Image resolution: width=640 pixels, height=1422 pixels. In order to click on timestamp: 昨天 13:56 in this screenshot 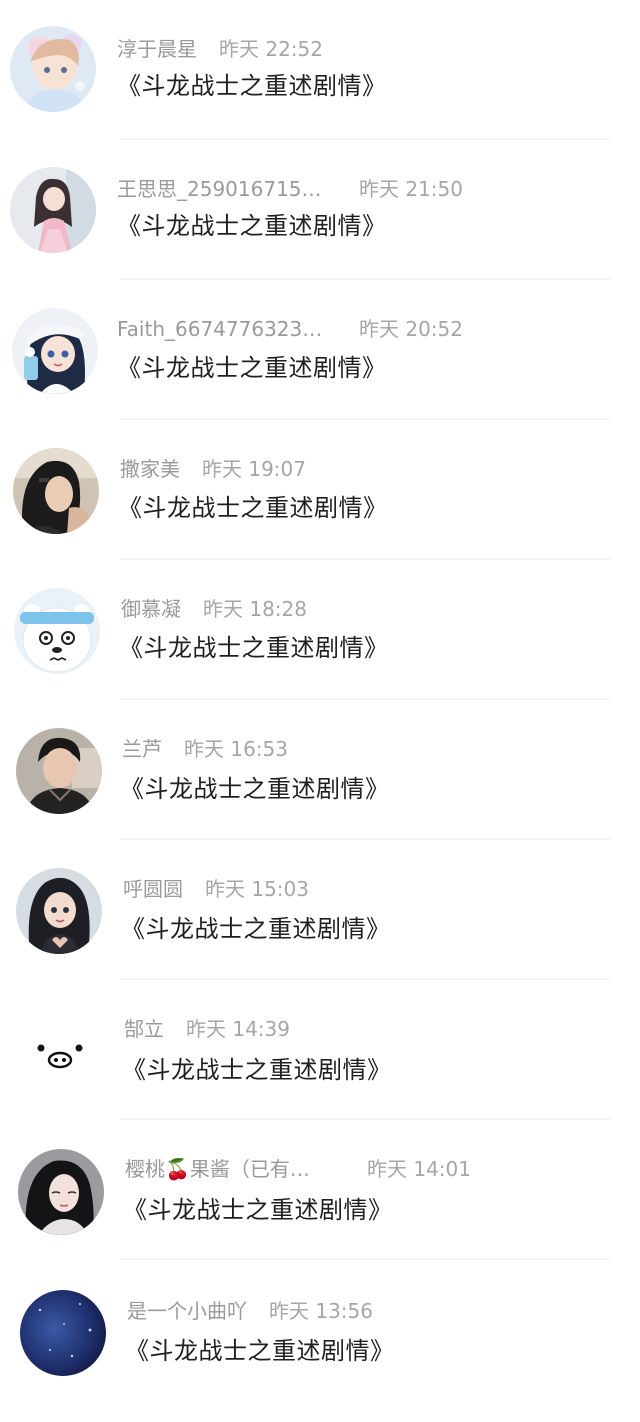, I will do `click(321, 1311)`.